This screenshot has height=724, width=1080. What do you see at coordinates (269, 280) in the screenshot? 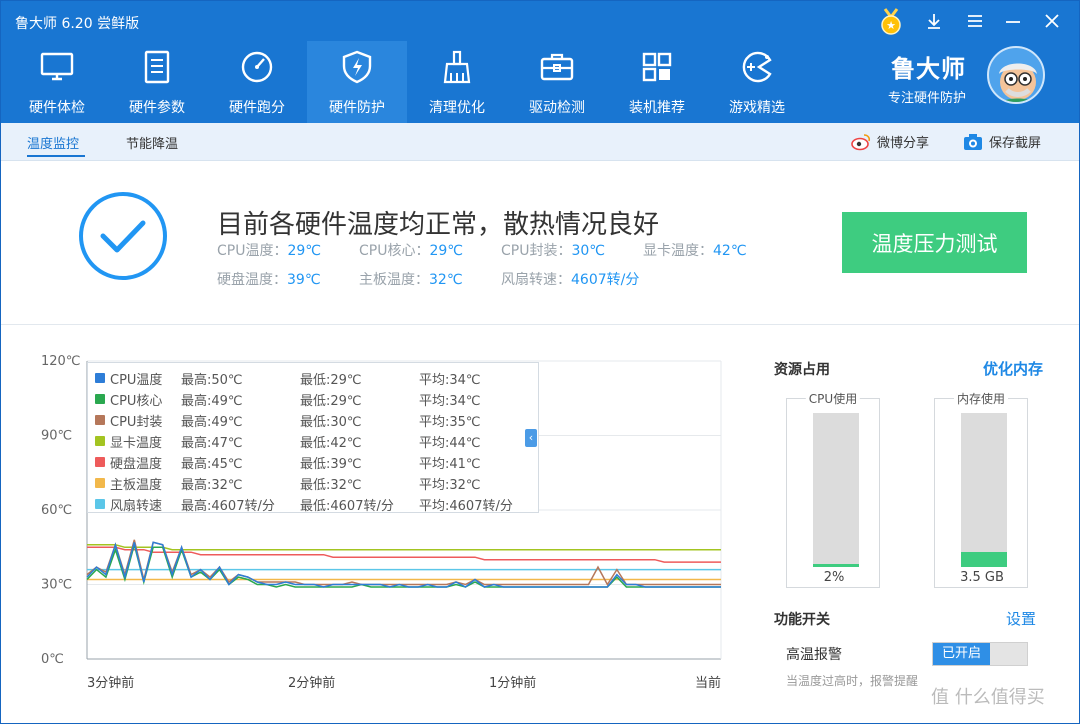
I see `metric-disk-temp: 硬盘温度：39℃` at bounding box center [269, 280].